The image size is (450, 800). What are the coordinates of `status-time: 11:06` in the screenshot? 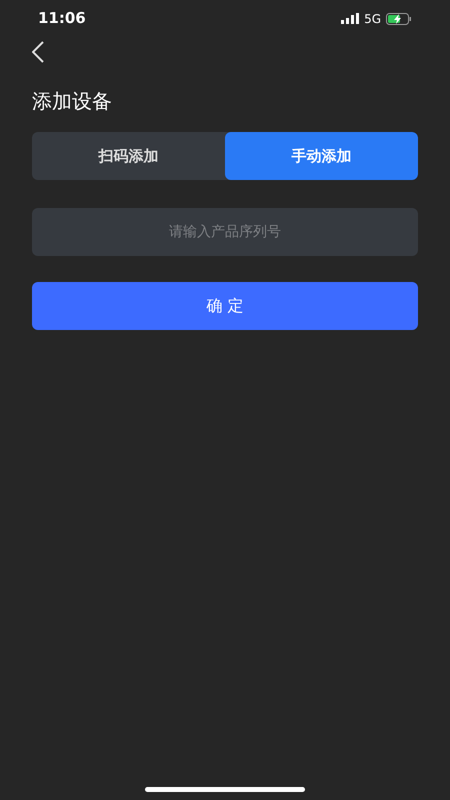 It's located at (62, 19).